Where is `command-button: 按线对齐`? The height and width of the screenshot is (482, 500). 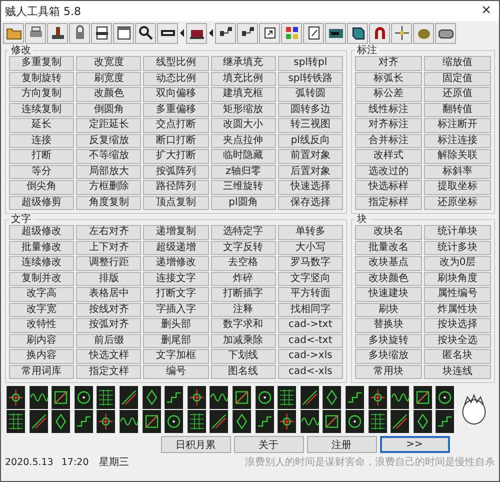 command-button: 按线对齐 is located at coordinates (109, 309).